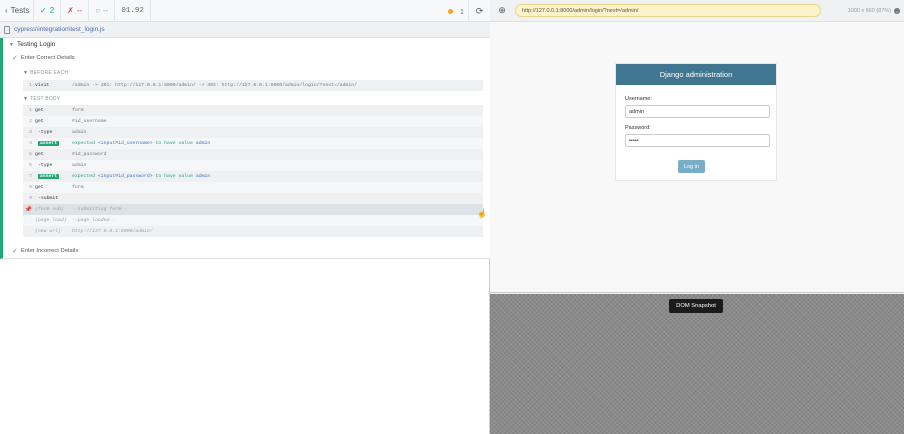 This screenshot has height=434, width=904. Describe the element at coordinates (696, 74) in the screenshot. I see `django-header: Django administration` at that location.